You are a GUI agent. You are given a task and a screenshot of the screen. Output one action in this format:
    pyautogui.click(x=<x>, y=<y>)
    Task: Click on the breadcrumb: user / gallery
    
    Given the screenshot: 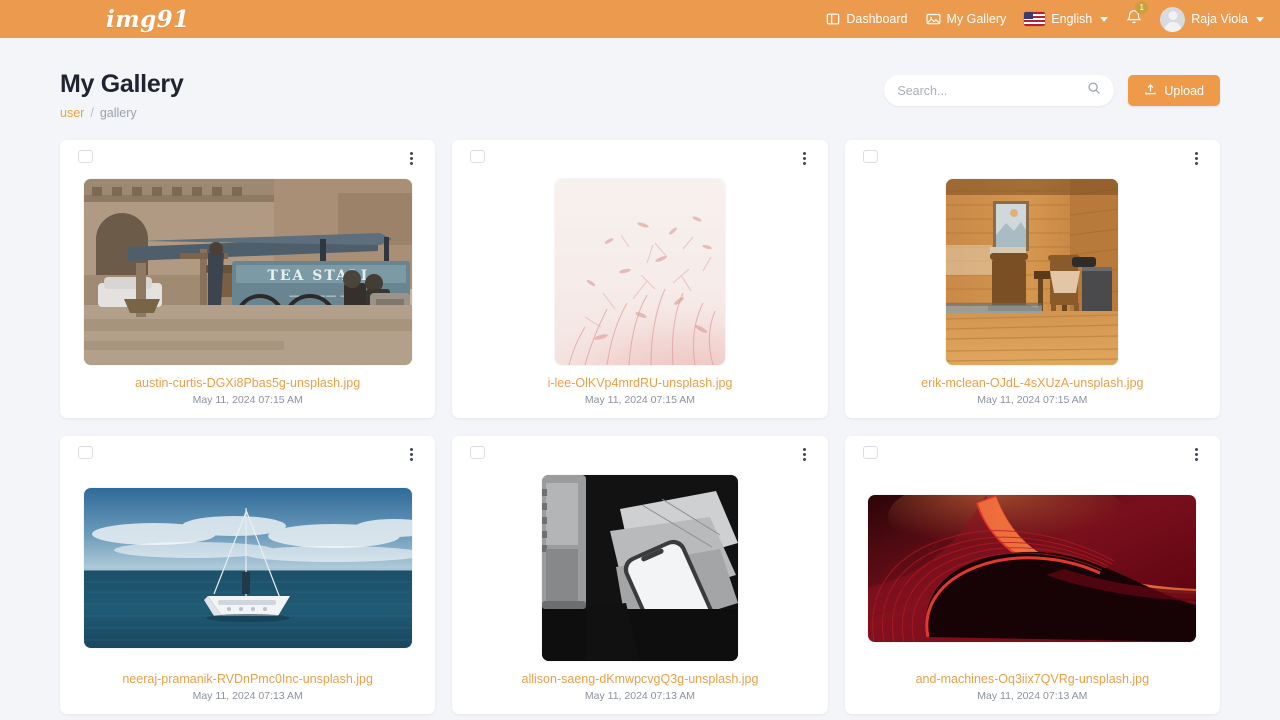 What is the action you would take?
    pyautogui.click(x=121, y=113)
    